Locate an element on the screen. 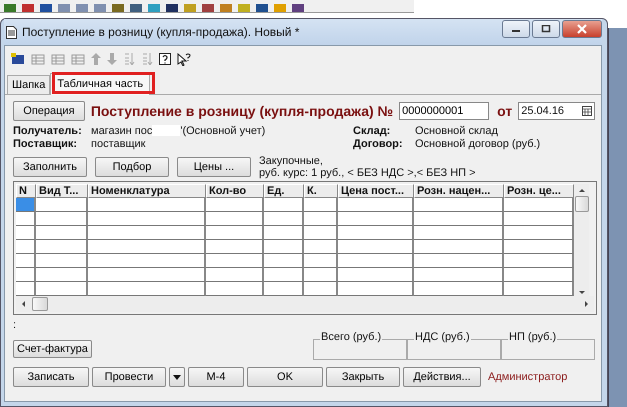 Image resolution: width=627 pixels, height=407 pixels. form-button: OK is located at coordinates (285, 377).